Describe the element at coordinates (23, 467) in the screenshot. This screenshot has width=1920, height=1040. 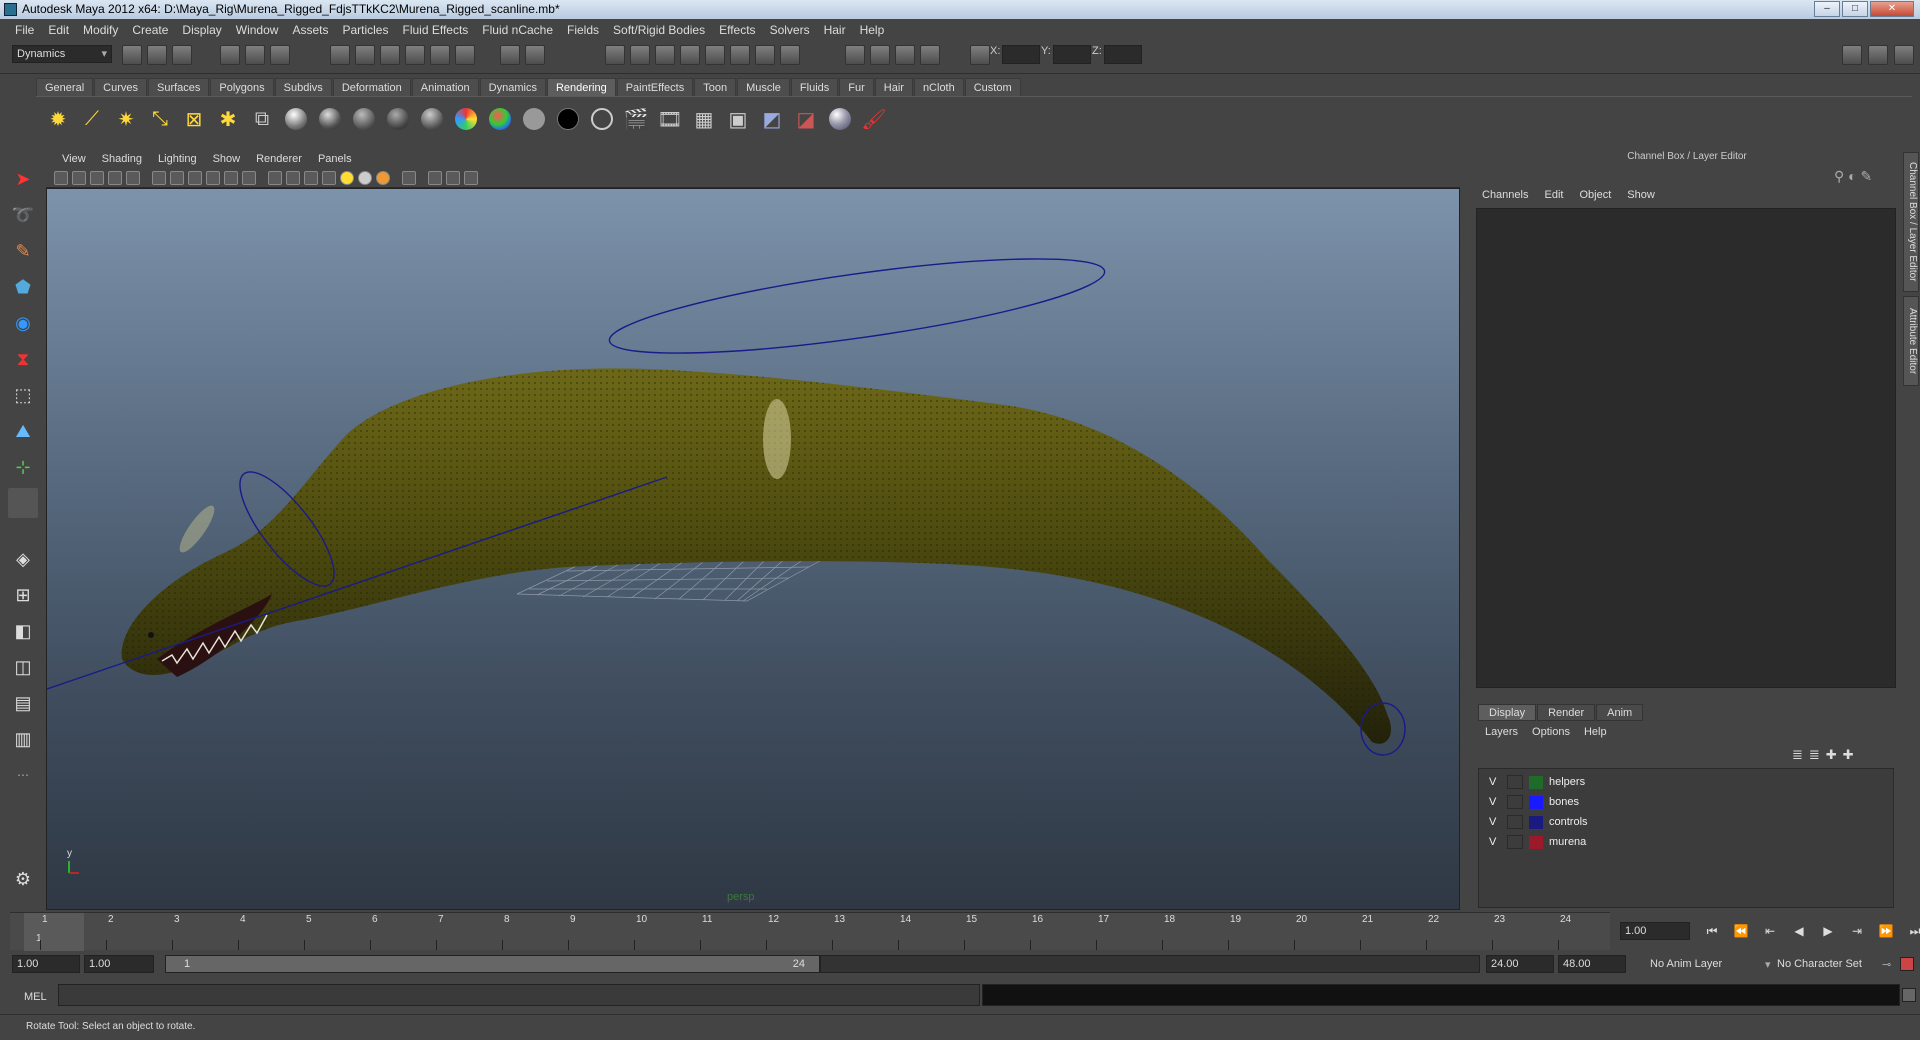
I see `show-manipulator-icon: ⊹` at that location.